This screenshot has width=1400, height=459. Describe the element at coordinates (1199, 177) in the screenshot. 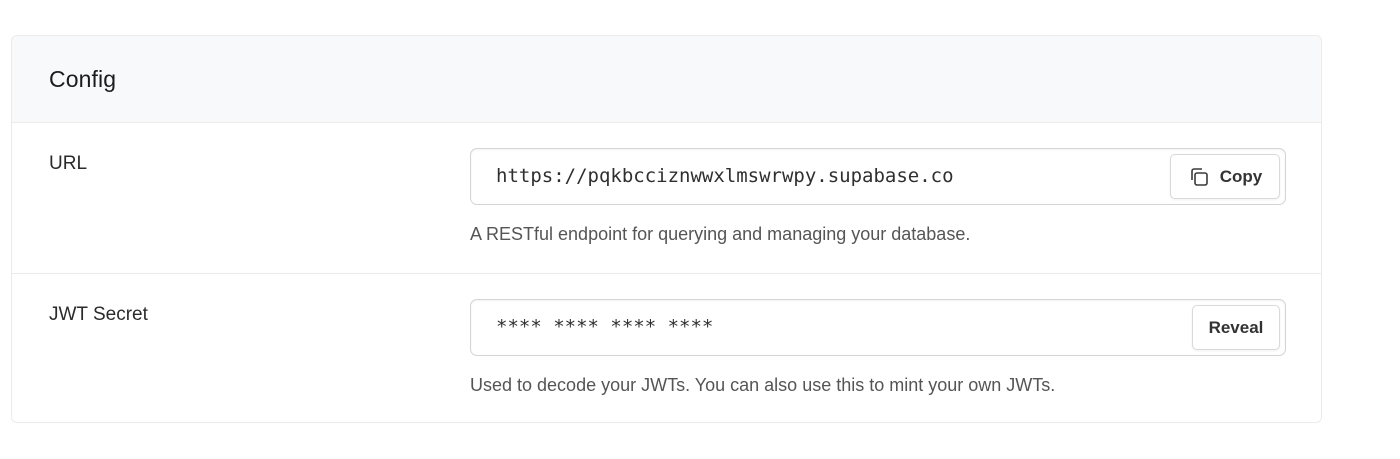

I see `copy-icon` at that location.